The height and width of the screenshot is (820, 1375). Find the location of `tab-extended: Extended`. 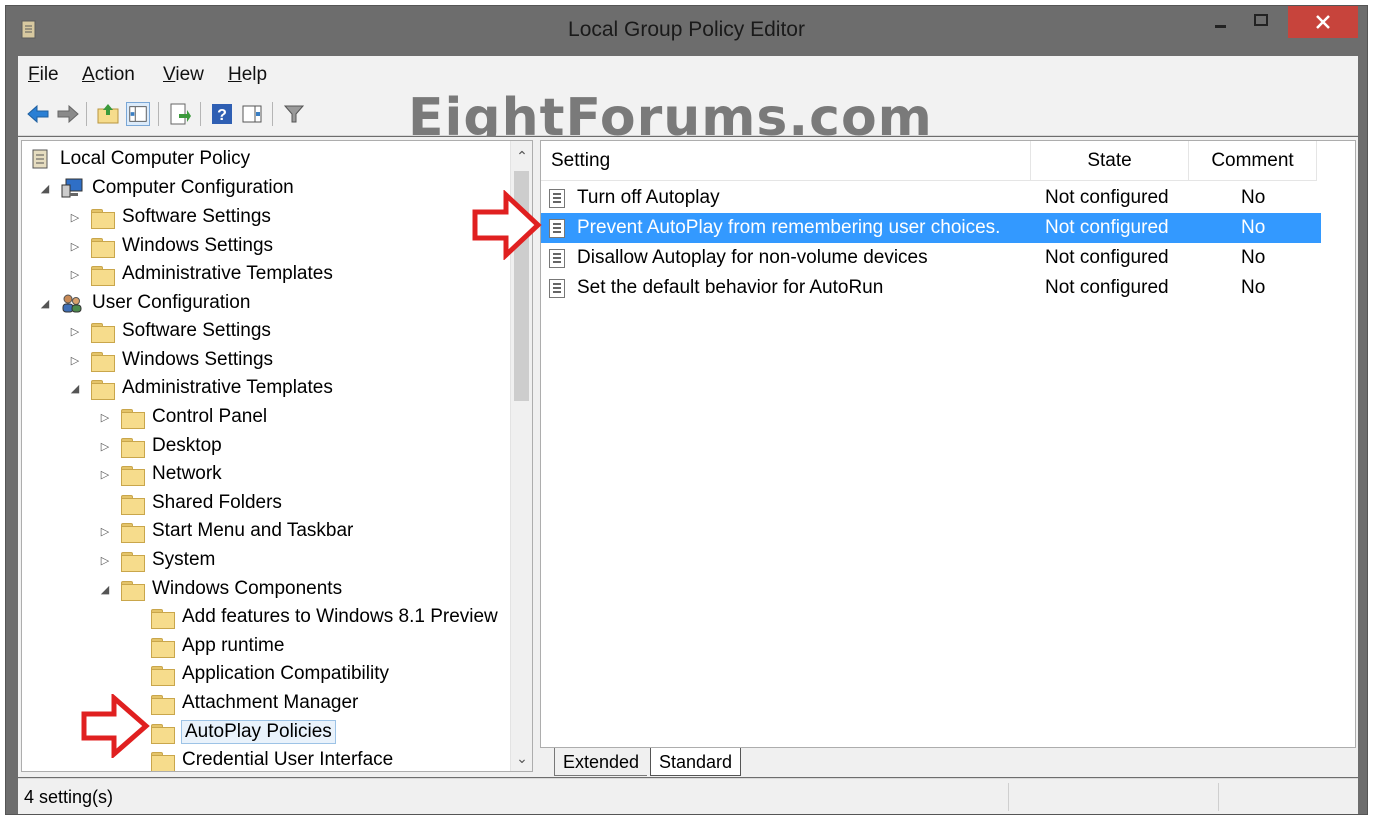

tab-extended: Extended is located at coordinates (601, 762).